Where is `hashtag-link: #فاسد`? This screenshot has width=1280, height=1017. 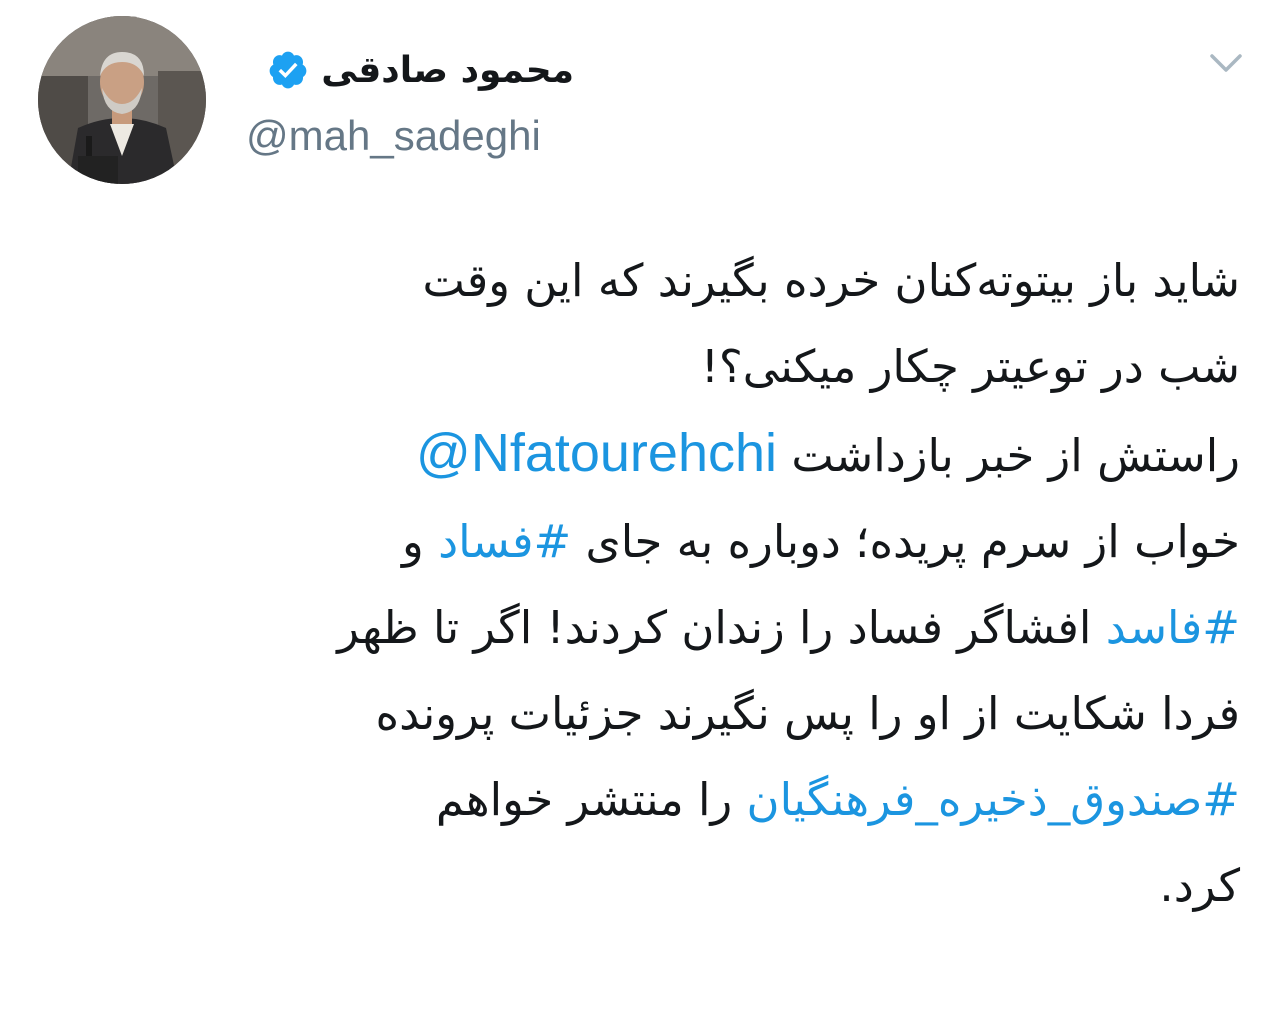 hashtag-link: #فاسد is located at coordinates (1173, 627).